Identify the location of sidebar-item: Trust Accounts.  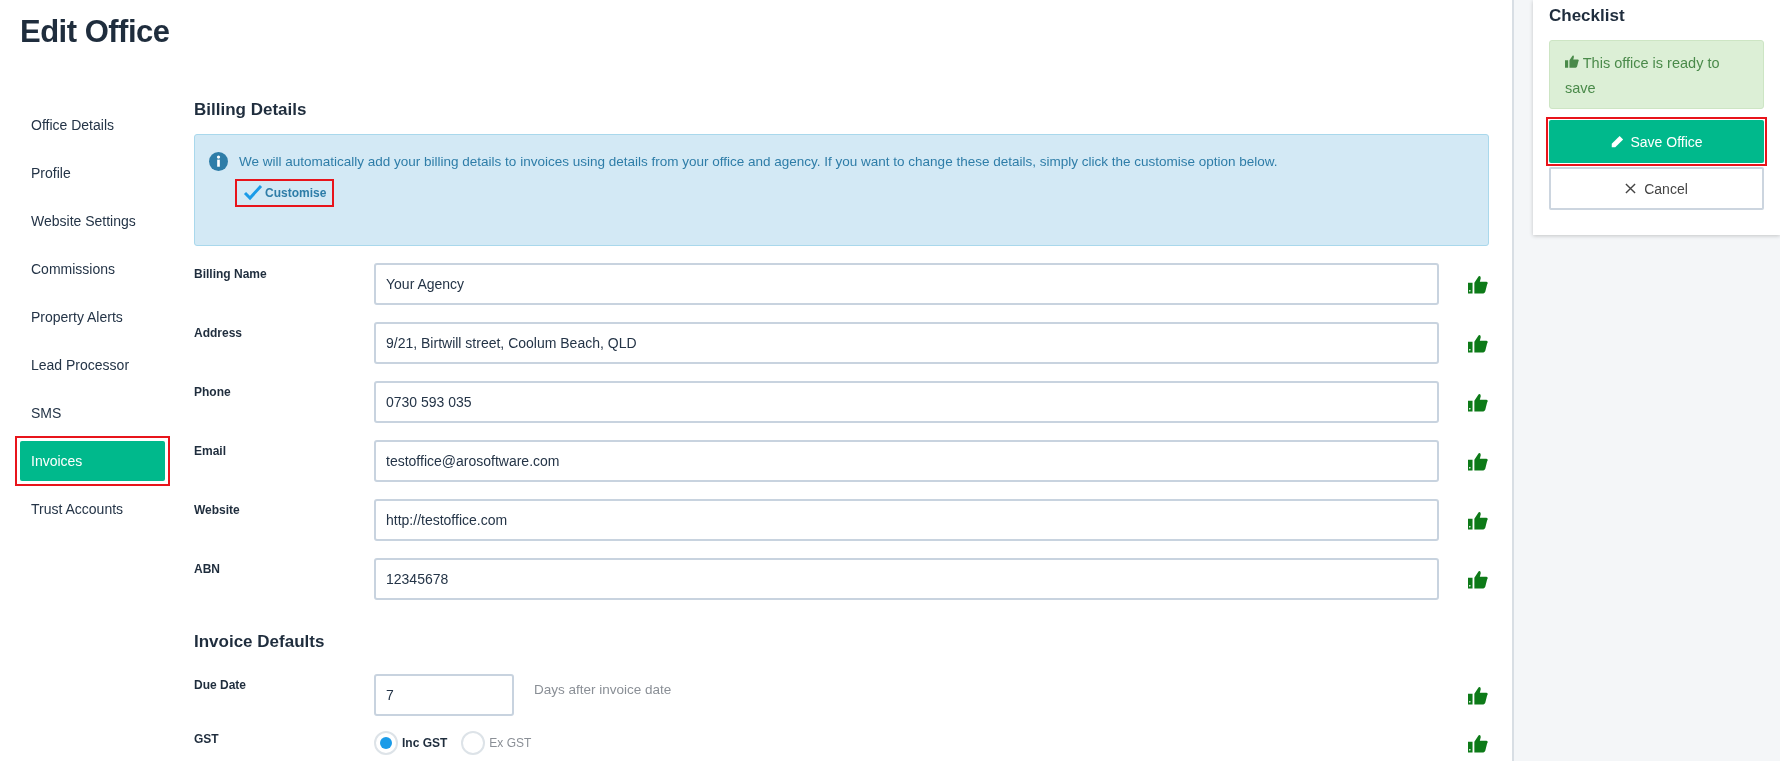
(92, 509).